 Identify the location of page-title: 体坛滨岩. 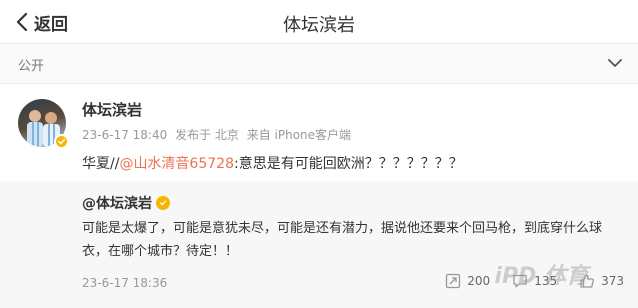
(319, 25).